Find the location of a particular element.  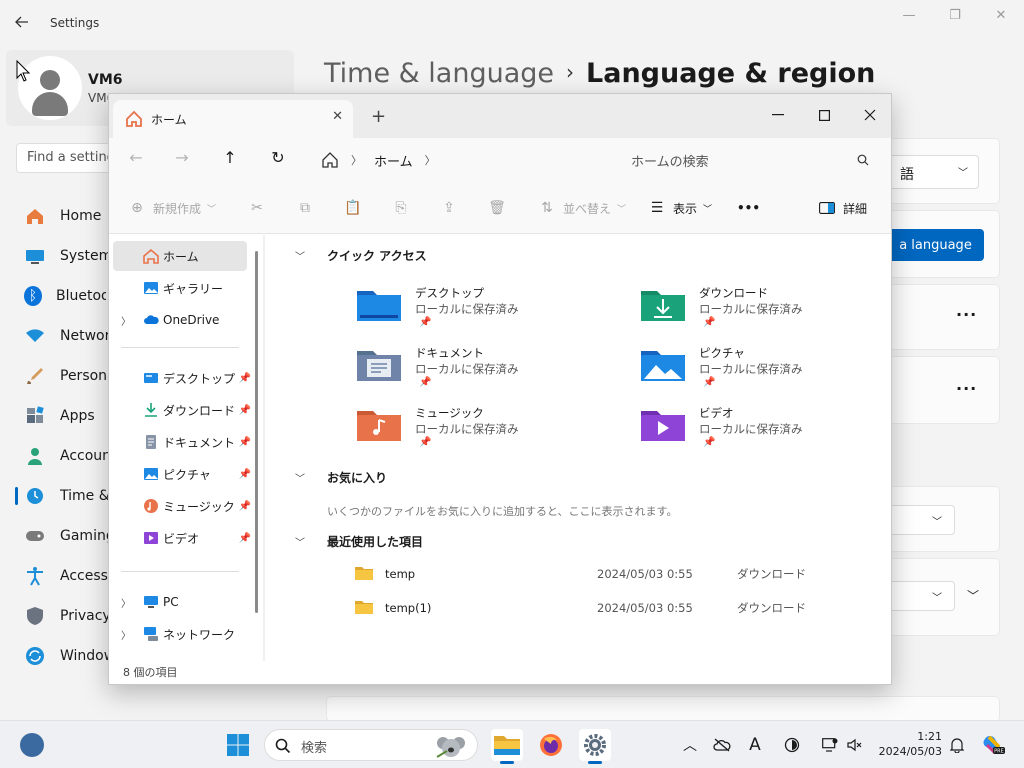

sidebar-item-documents: ドキュメント 📌 is located at coordinates (182, 442).